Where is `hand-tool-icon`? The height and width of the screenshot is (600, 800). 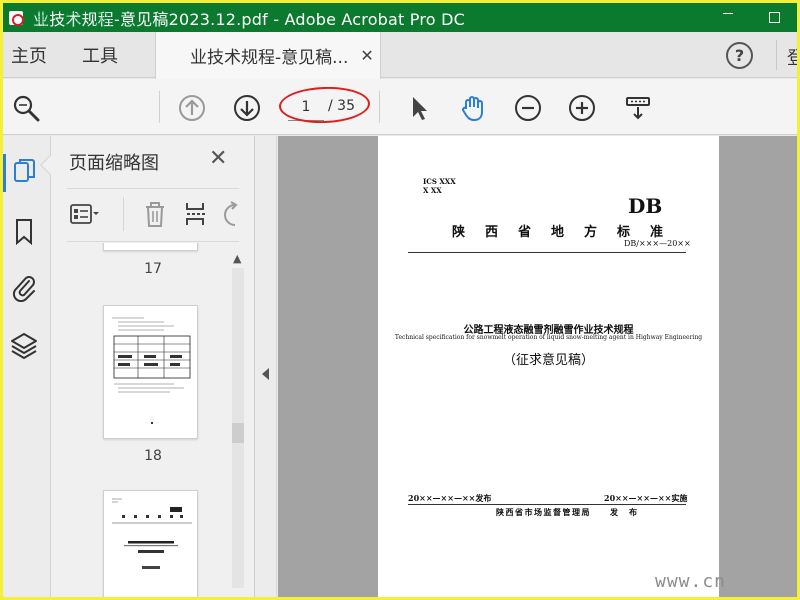
hand-tool-icon is located at coordinates (473, 108).